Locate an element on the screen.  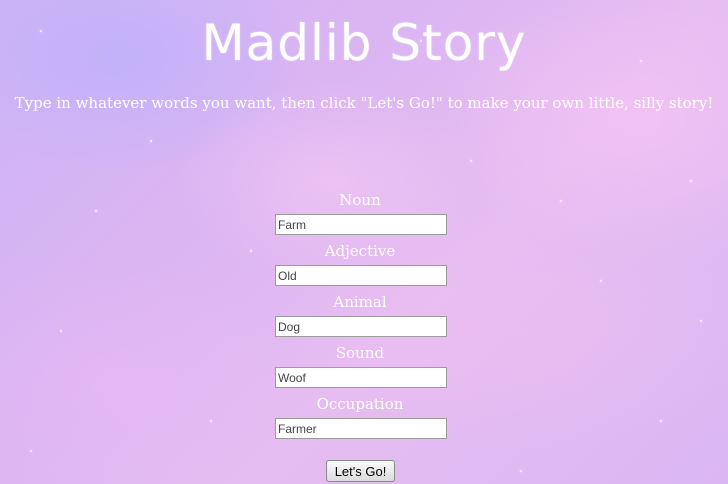
animal-input is located at coordinates (361, 326).